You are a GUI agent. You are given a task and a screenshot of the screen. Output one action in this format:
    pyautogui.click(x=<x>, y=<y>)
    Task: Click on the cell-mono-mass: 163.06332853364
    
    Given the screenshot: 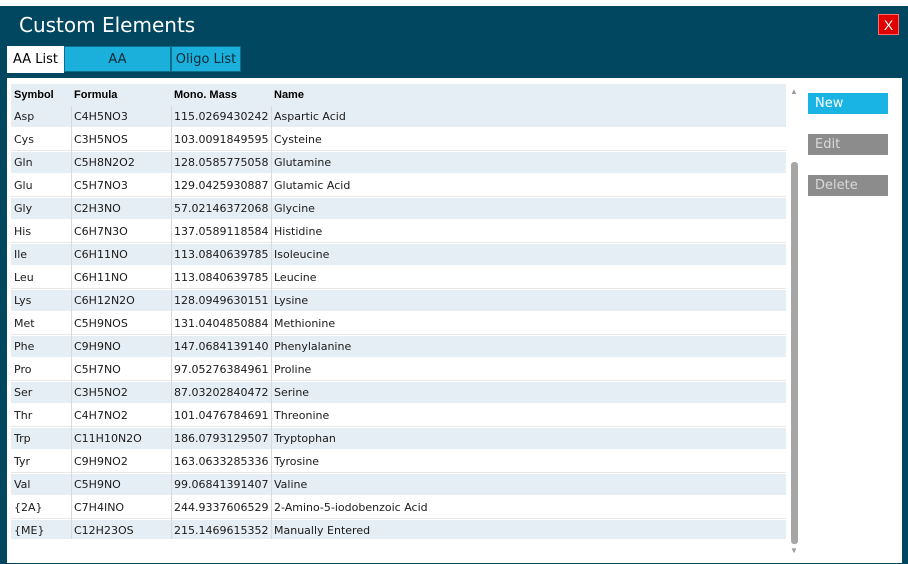 What is the action you would take?
    pyautogui.click(x=221, y=461)
    